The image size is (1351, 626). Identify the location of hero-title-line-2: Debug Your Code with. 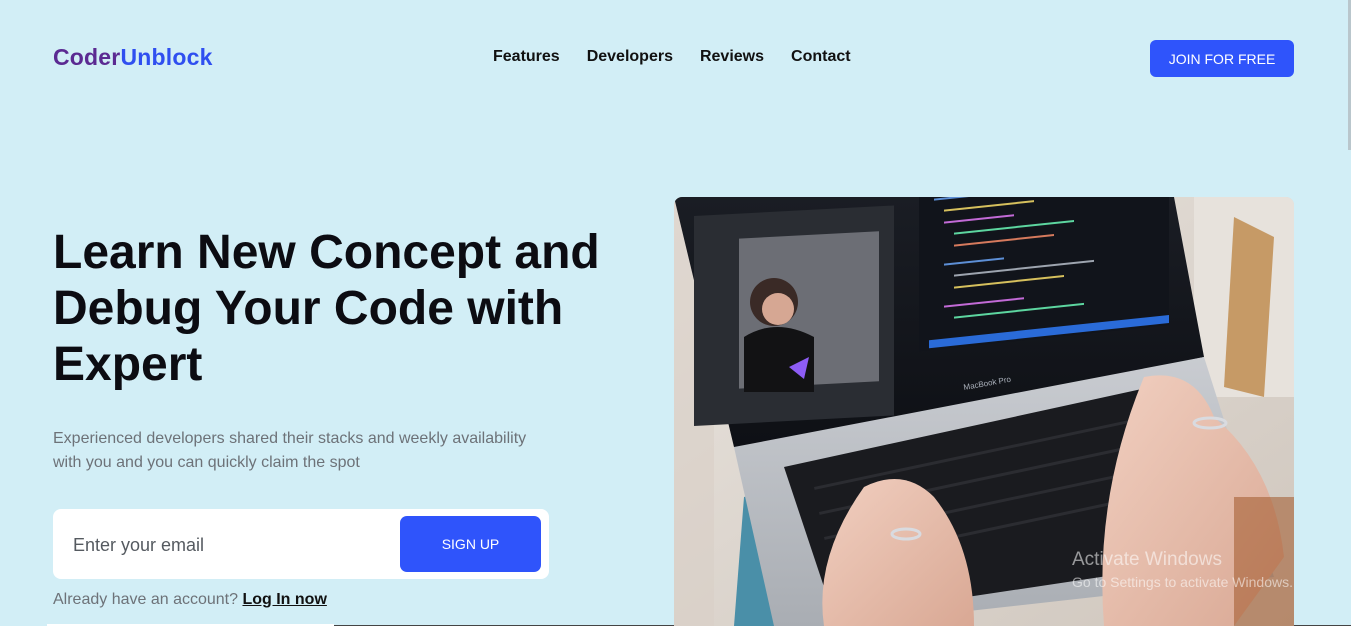
(308, 308).